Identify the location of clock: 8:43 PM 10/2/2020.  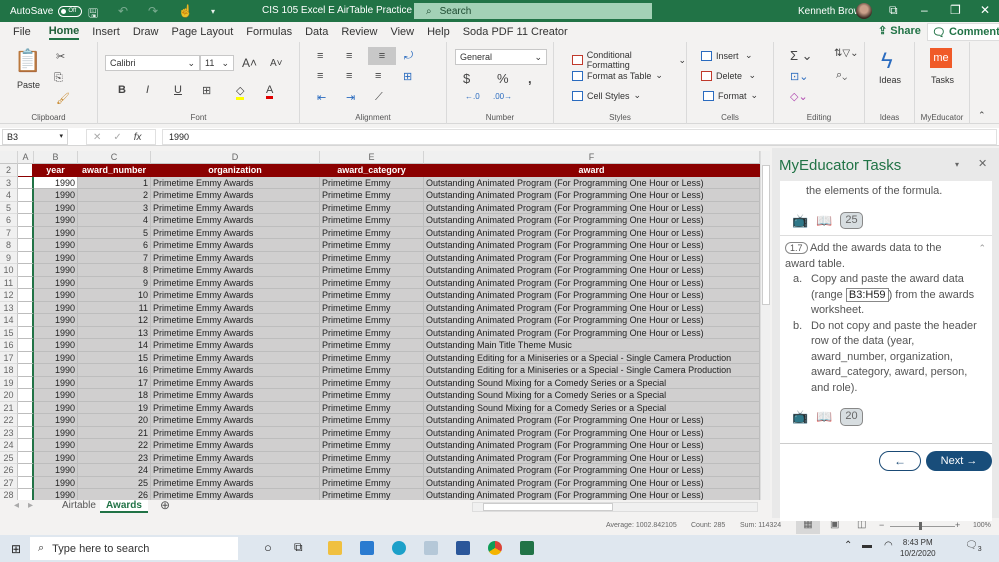
(918, 548).